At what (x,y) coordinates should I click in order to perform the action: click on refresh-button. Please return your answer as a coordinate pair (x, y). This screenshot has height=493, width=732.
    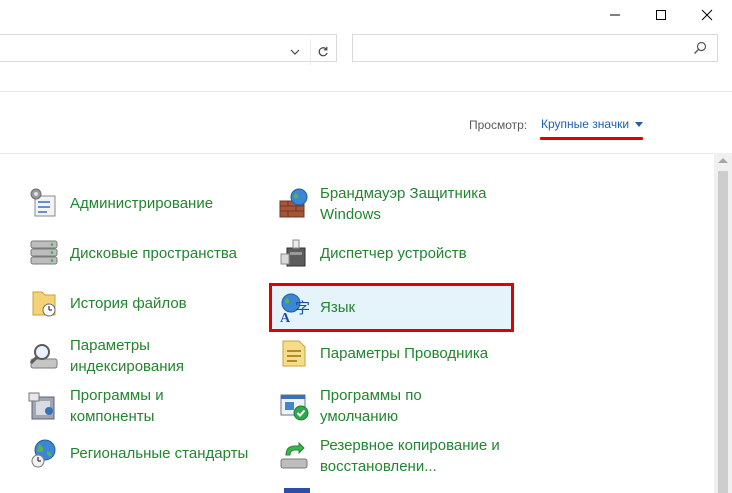
    Looking at the image, I should click on (322, 52).